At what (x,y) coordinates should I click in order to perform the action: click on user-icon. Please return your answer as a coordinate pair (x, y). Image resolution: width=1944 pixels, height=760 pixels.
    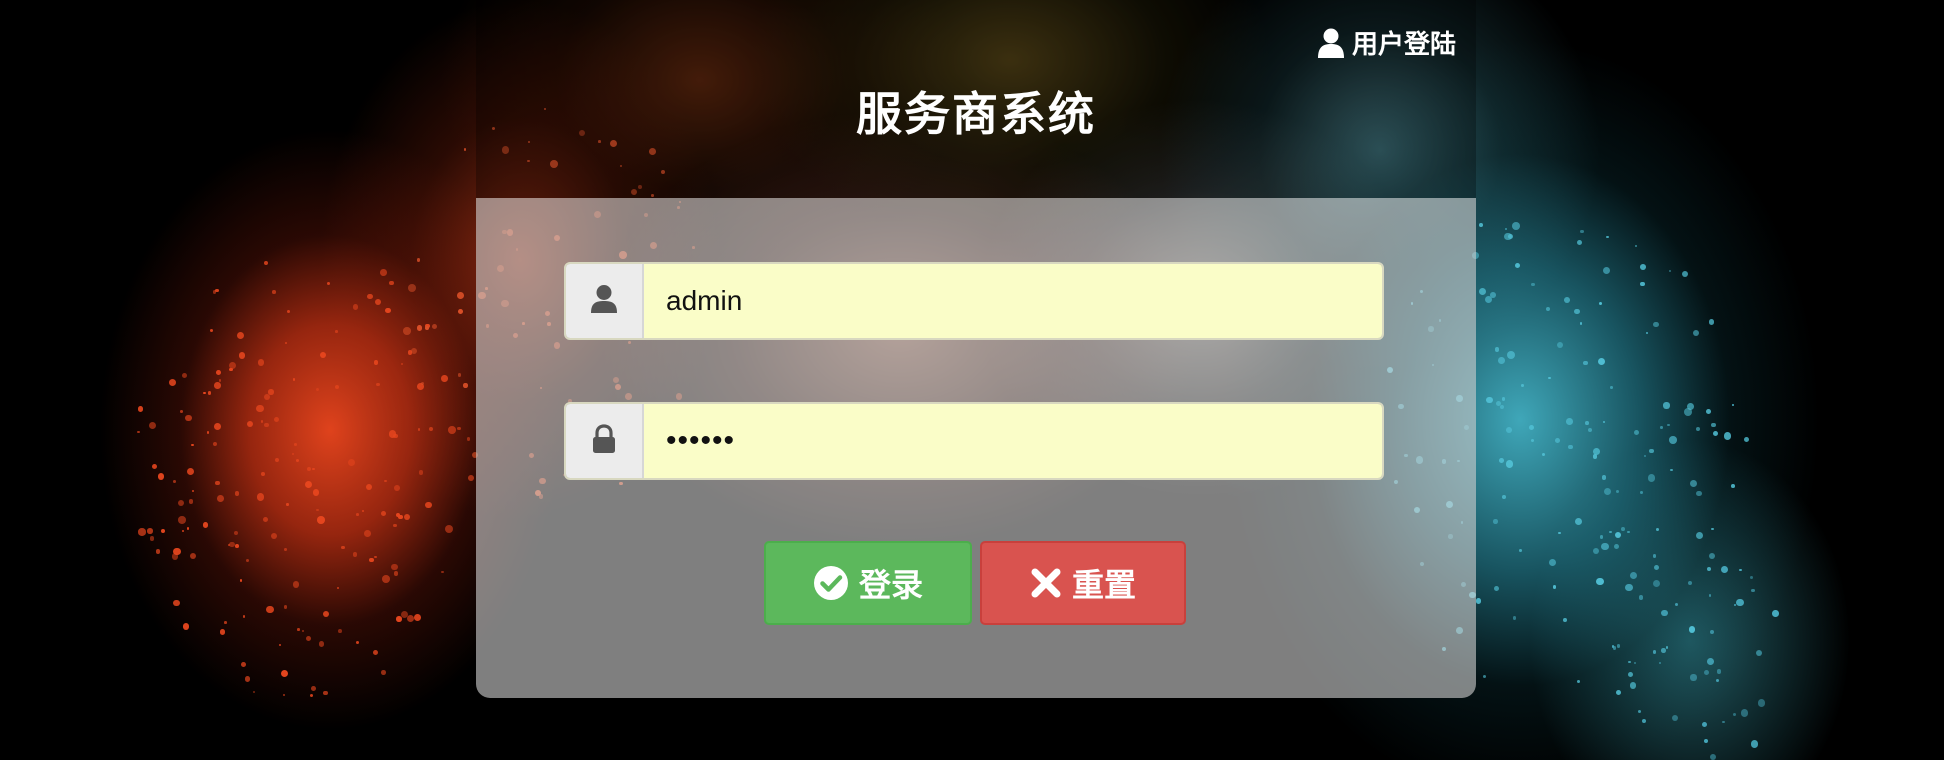
    Looking at the image, I should click on (604, 301).